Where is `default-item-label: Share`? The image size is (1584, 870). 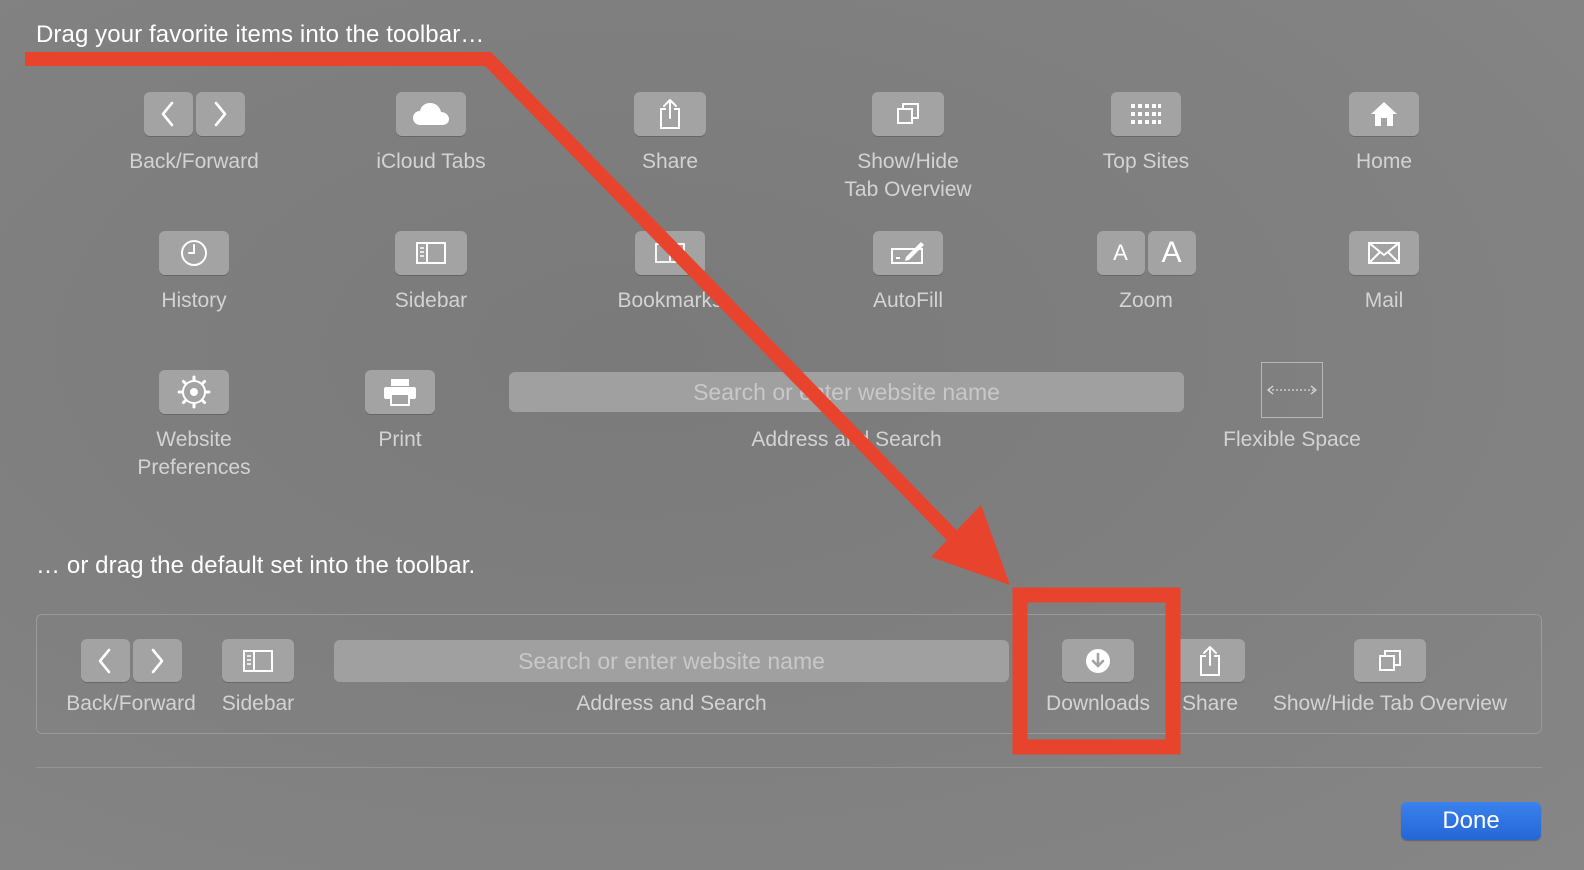
default-item-label: Share is located at coordinates (1210, 703).